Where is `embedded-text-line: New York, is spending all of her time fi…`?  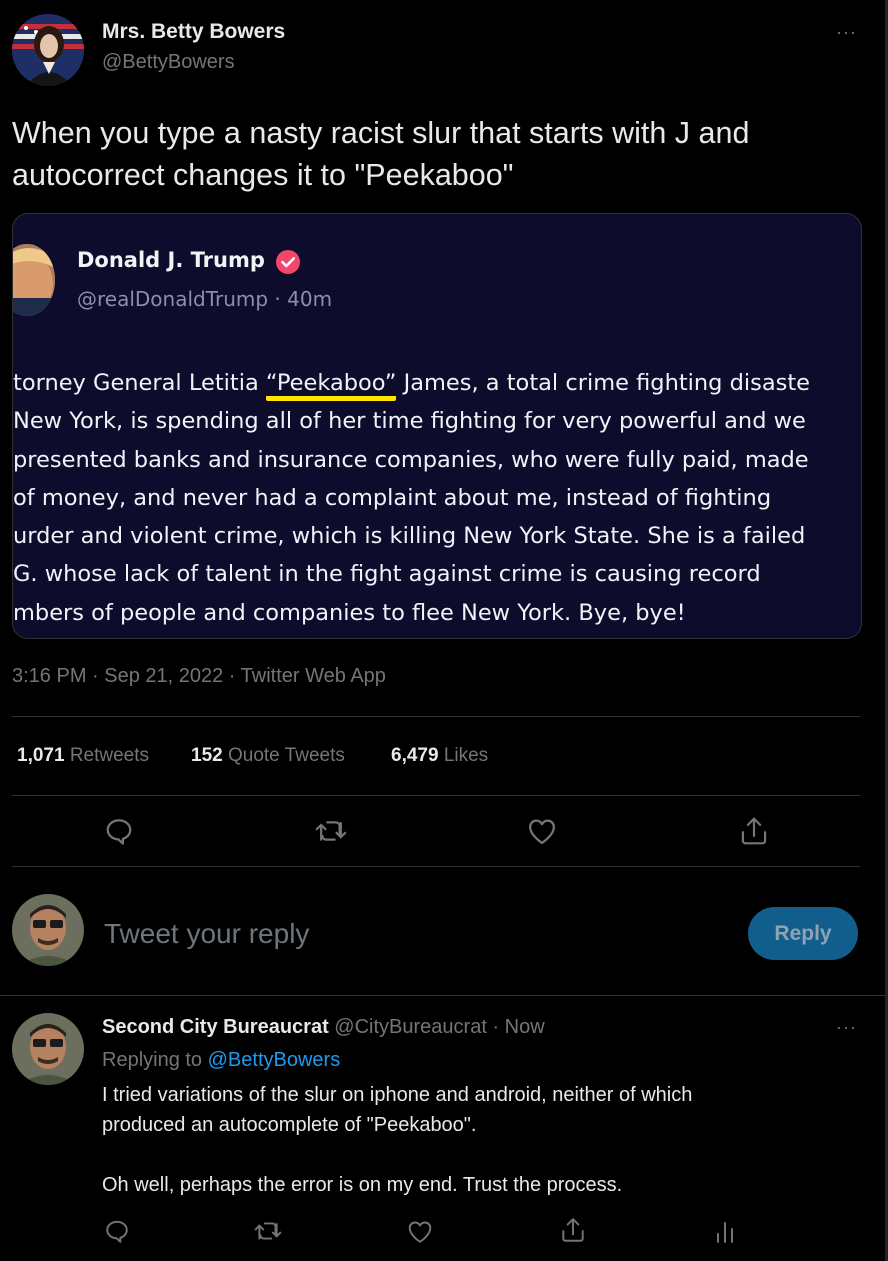
embedded-text-line: New York, is spending all of her time fi… is located at coordinates (437, 421).